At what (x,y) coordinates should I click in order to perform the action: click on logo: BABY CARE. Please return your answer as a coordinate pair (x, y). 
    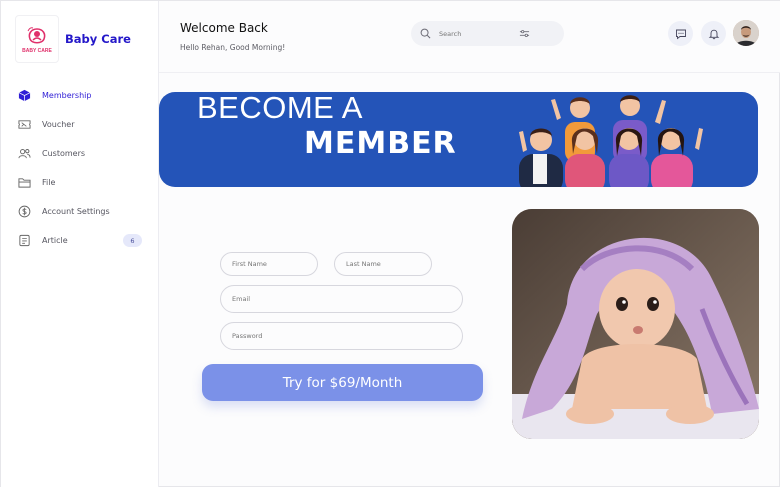
    Looking at the image, I should click on (37, 39).